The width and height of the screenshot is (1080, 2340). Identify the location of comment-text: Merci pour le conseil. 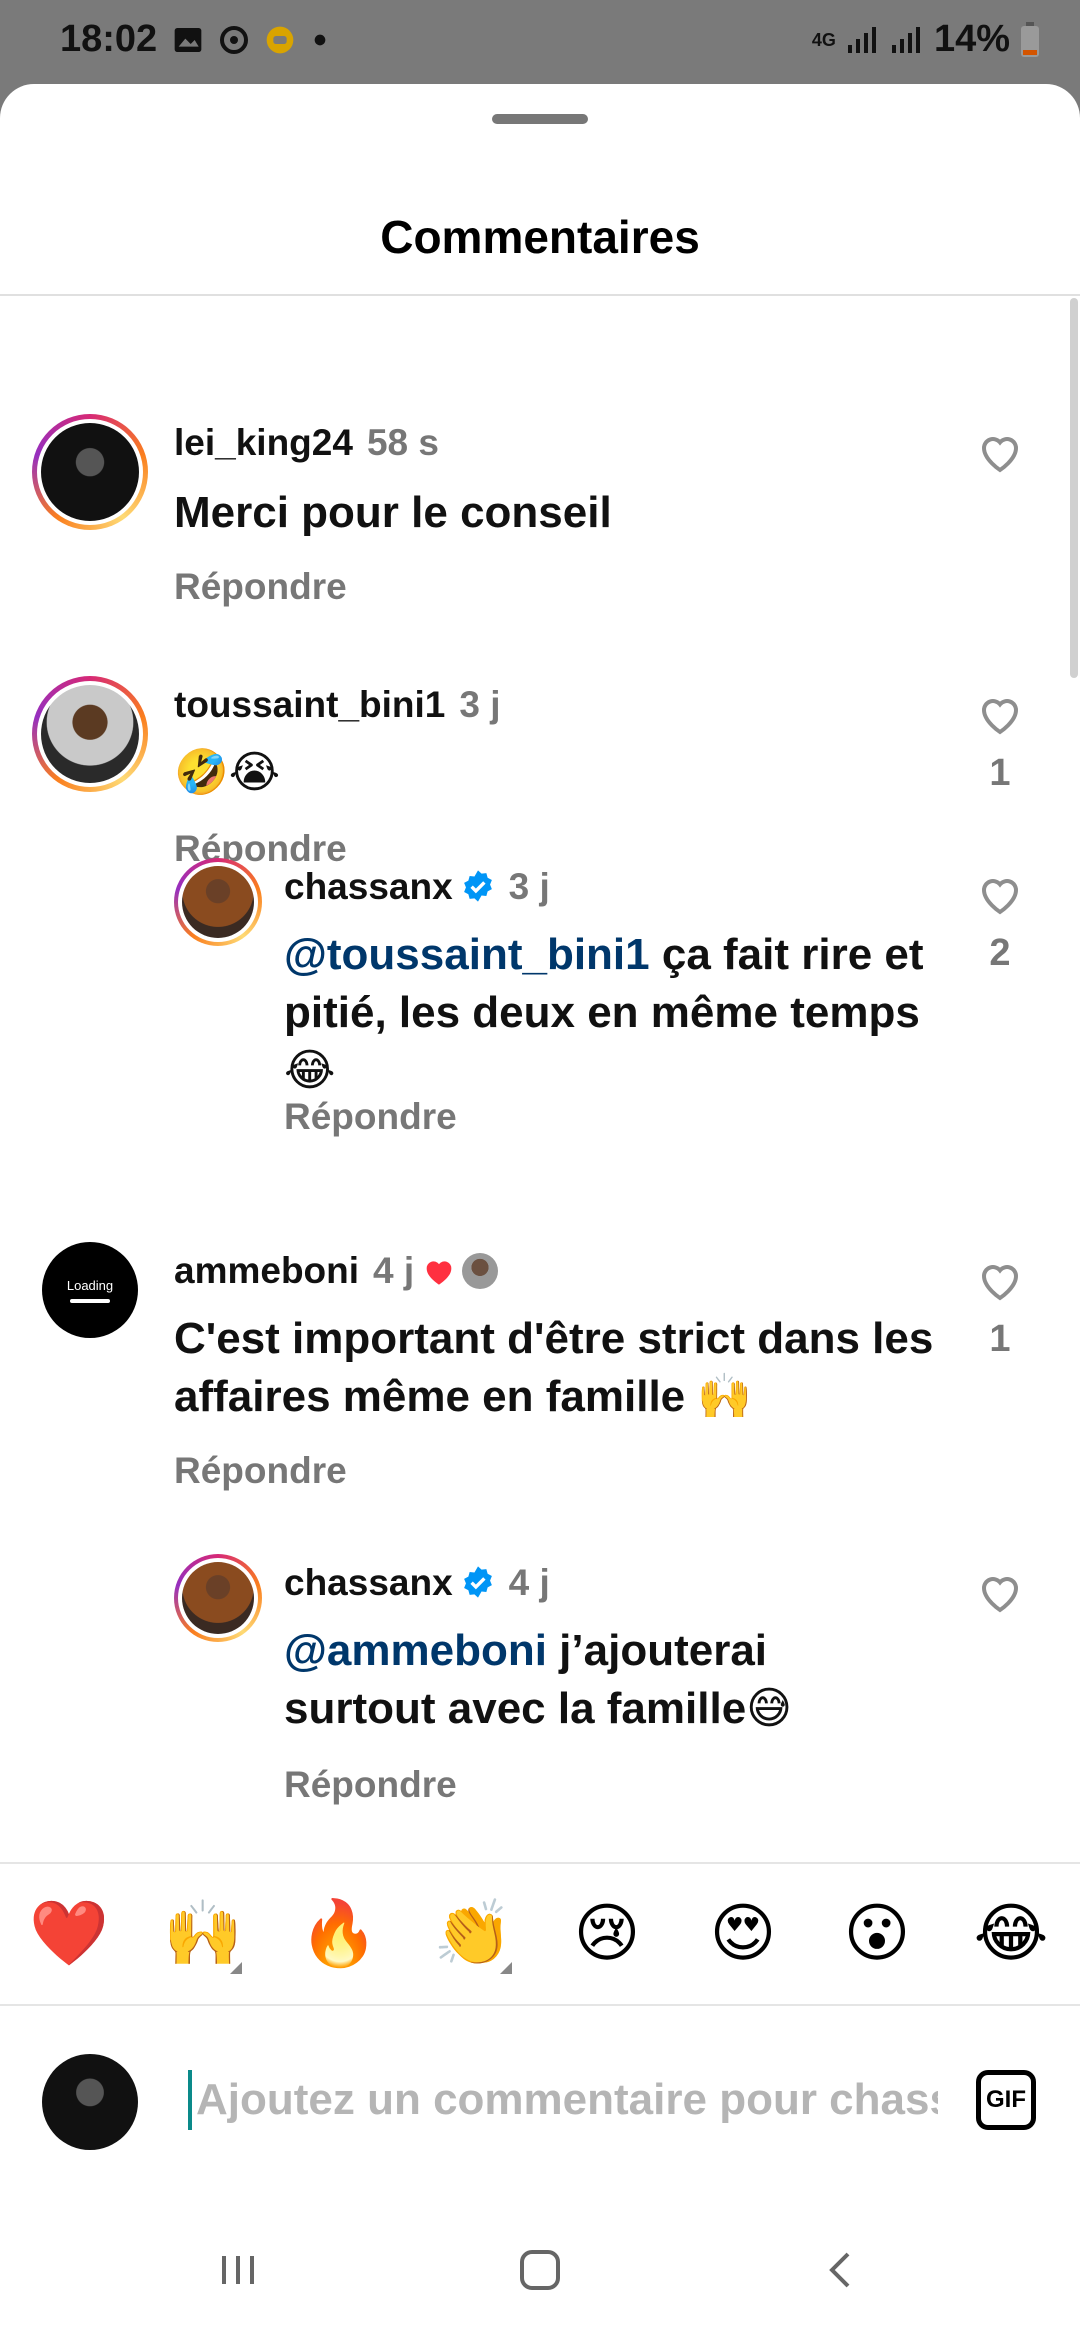
(393, 512).